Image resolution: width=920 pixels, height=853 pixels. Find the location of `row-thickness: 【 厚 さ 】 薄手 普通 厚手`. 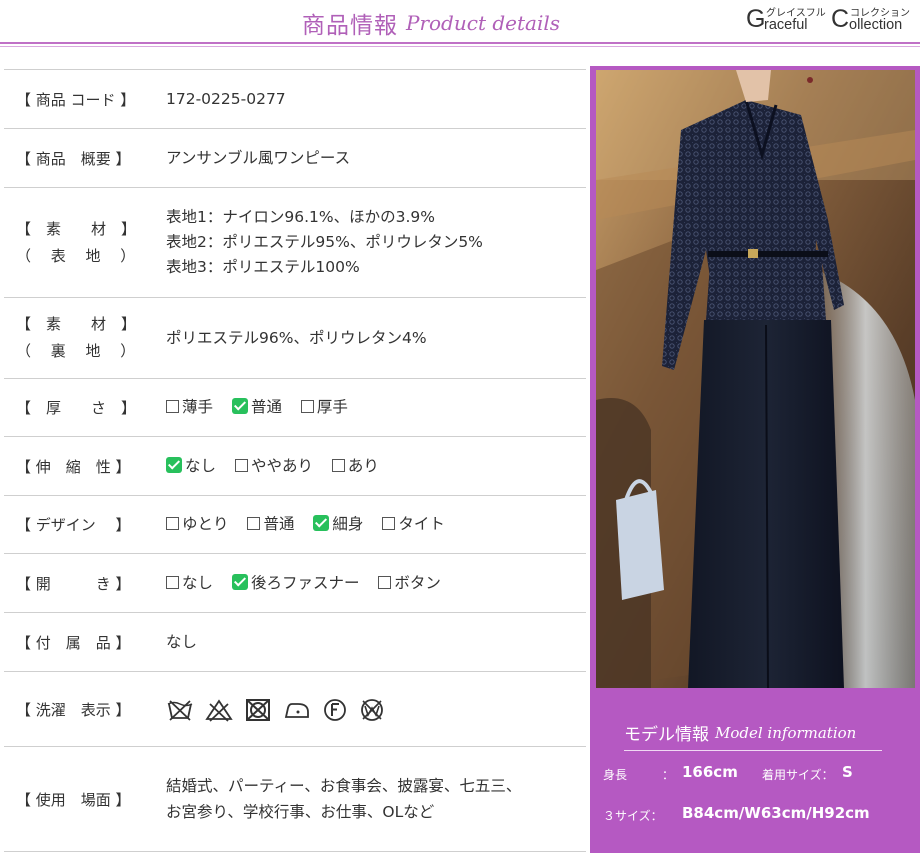

row-thickness: 【 厚 さ 】 薄手 普通 厚手 is located at coordinates (295, 407).